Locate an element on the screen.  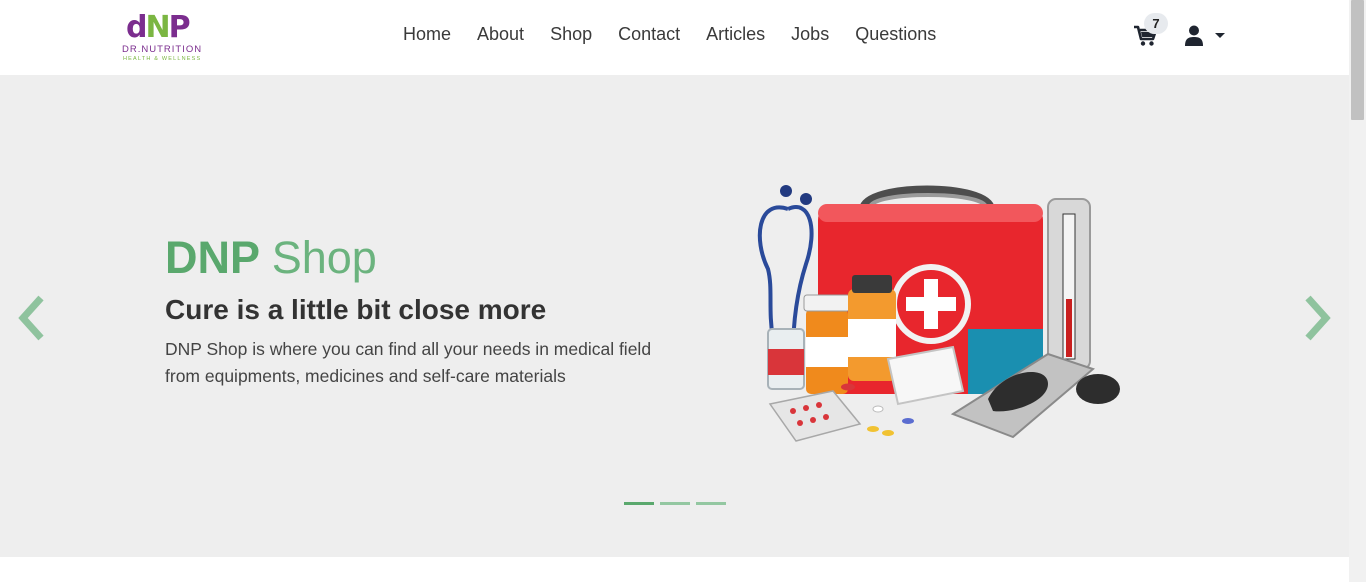
slide-title: DNP Shop is located at coordinates (271, 258).